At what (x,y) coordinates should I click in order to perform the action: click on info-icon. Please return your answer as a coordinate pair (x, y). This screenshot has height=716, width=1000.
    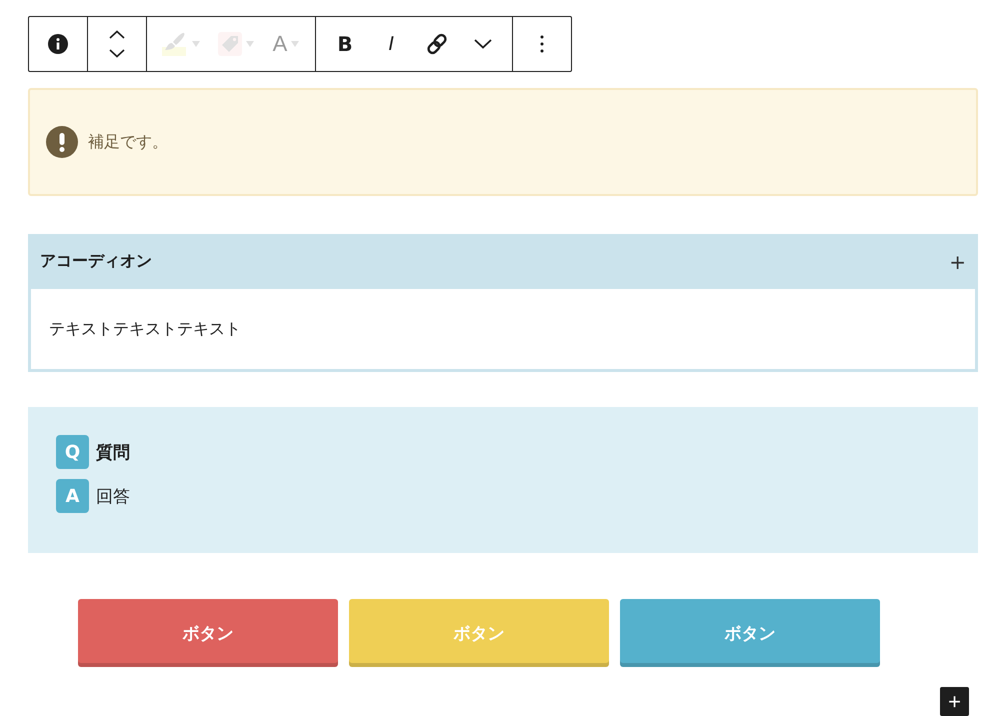
    Looking at the image, I should click on (58, 44).